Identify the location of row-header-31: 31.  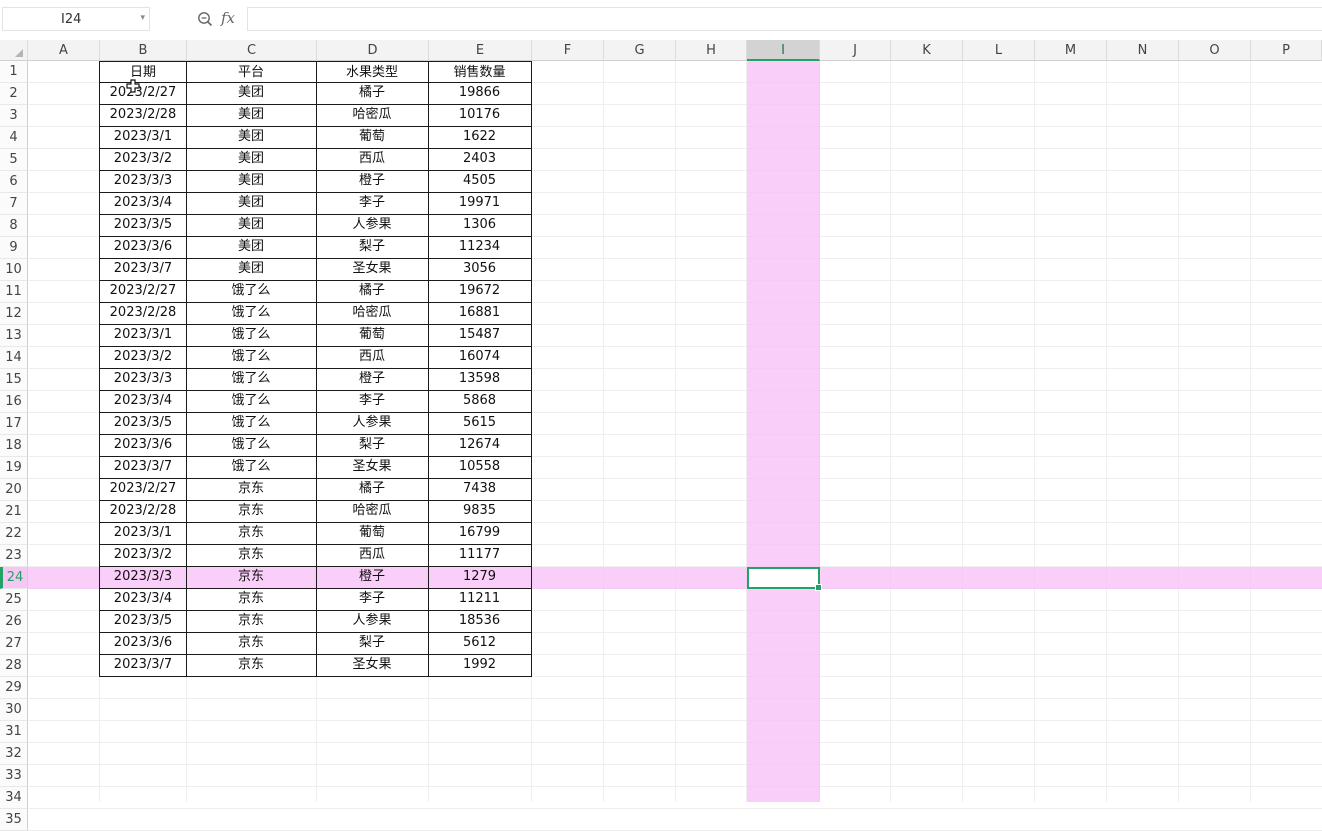
(14, 732).